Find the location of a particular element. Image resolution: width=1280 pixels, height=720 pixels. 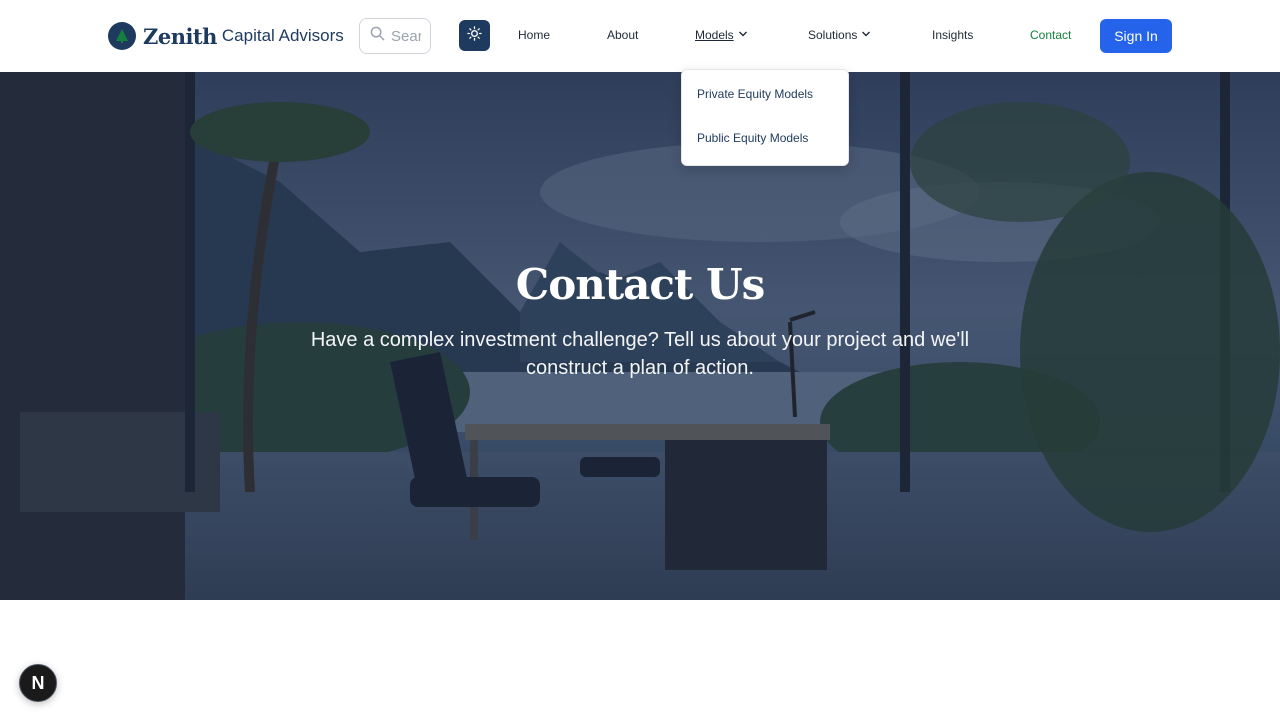

nav-about: About is located at coordinates (622, 35).